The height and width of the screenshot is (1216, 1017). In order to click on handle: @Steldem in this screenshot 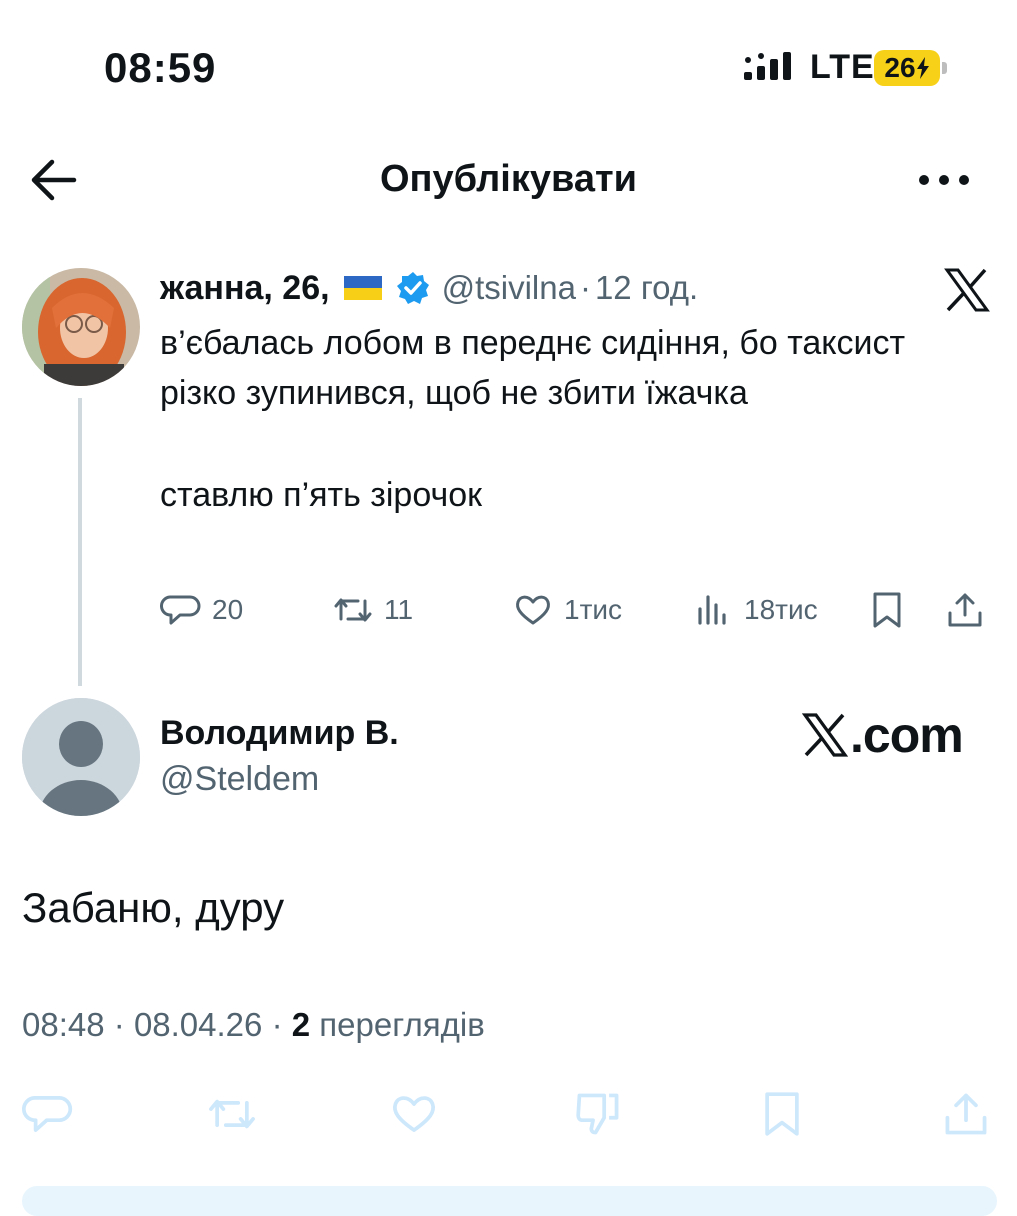, I will do `click(239, 779)`.